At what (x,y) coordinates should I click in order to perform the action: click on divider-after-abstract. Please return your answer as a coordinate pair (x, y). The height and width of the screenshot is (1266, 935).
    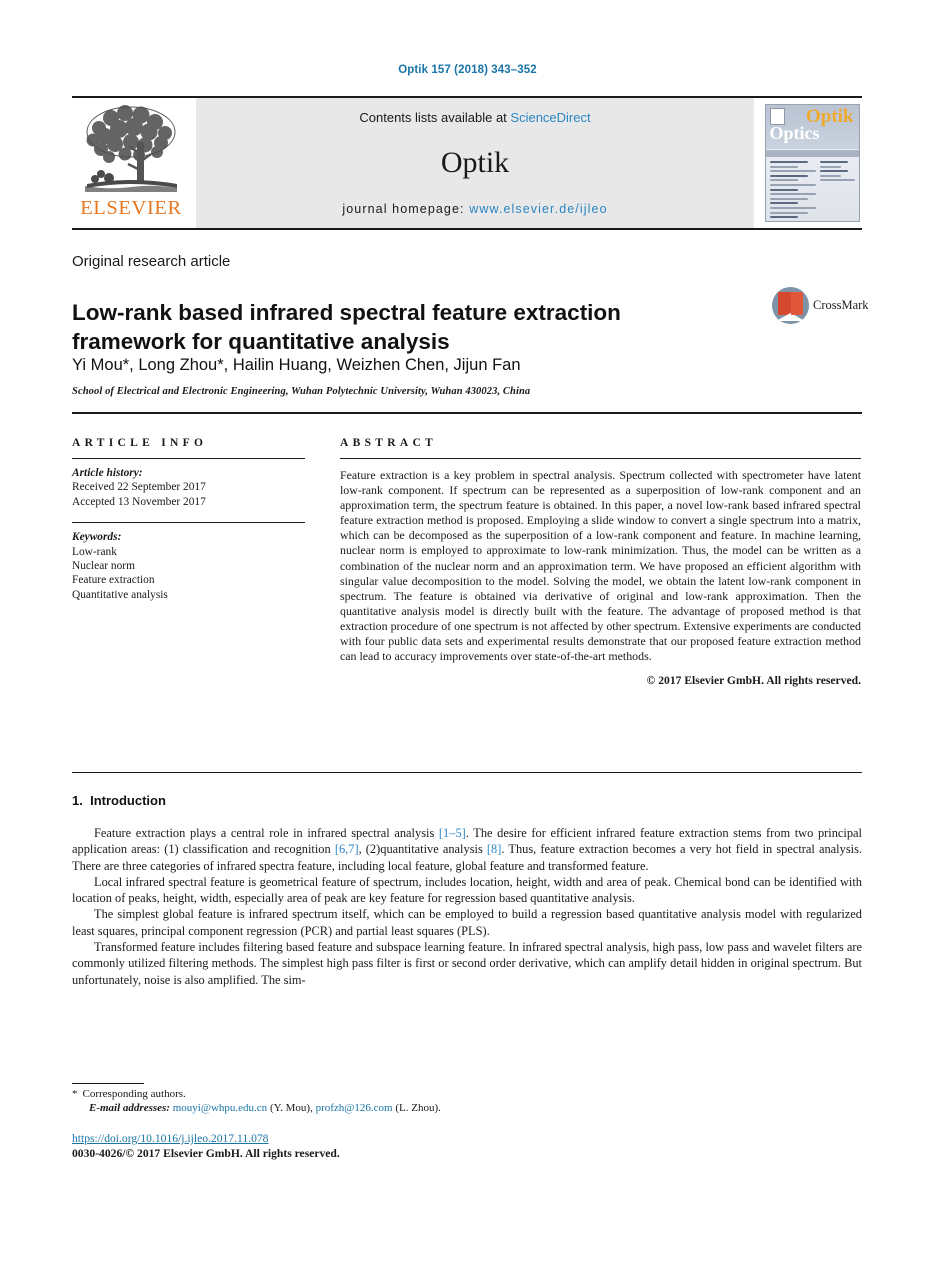
    Looking at the image, I should click on (467, 772).